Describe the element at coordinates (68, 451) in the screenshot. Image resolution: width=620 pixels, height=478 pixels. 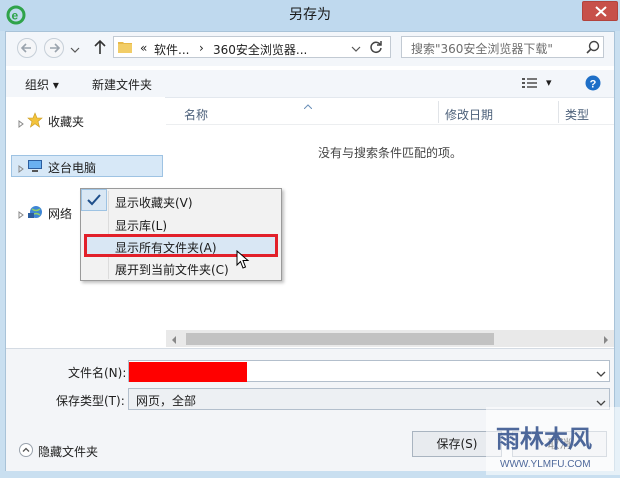
I see `hide-folders-button: 隐藏文件夹` at that location.